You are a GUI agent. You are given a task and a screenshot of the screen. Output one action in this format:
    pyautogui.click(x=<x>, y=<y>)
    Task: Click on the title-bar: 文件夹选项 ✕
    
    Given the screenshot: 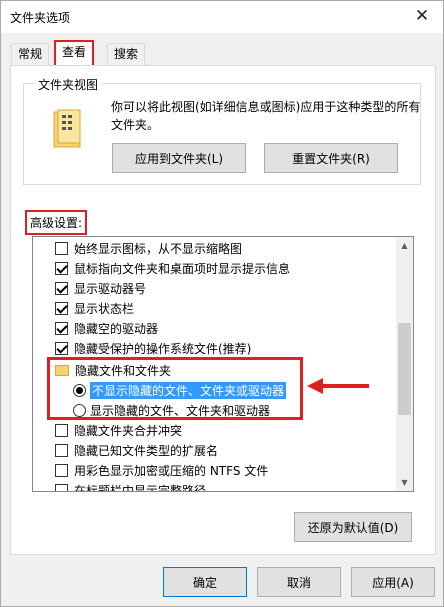 What is the action you would take?
    pyautogui.click(x=222, y=17)
    